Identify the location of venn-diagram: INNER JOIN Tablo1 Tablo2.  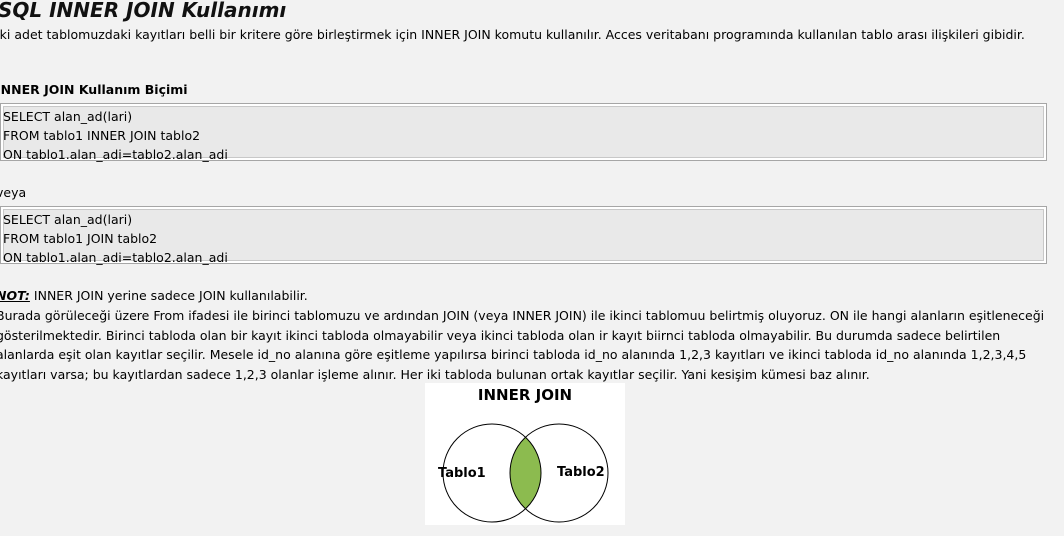
(525, 454).